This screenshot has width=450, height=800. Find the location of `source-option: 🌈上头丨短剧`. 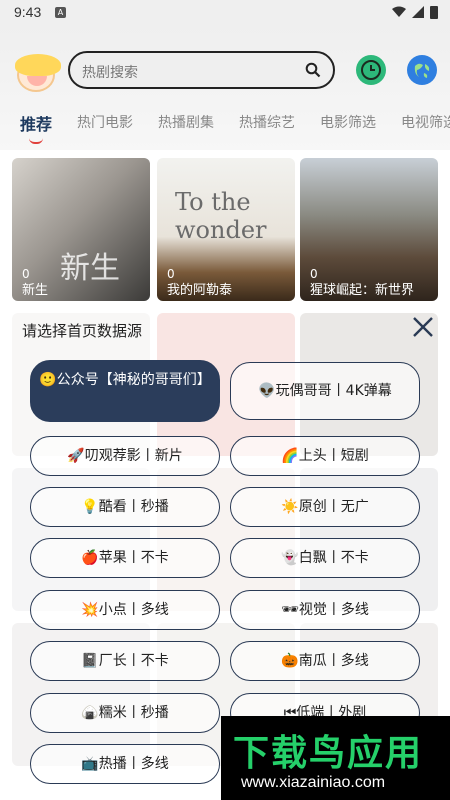

source-option: 🌈上头丨短剧 is located at coordinates (325, 456).